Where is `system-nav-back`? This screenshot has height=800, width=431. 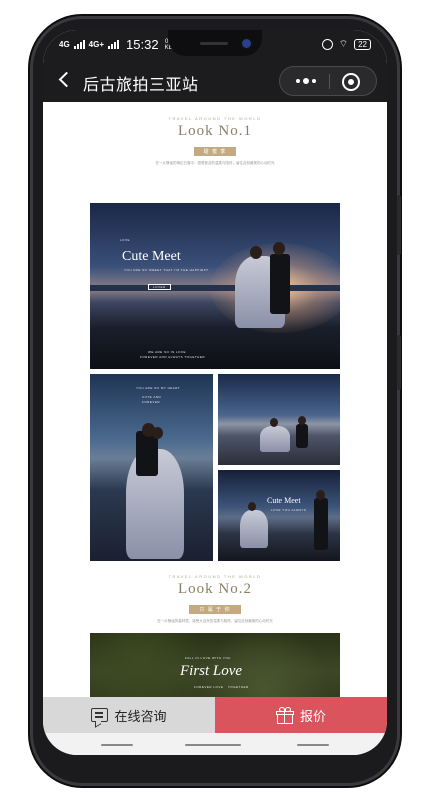 system-nav-back is located at coordinates (313, 745).